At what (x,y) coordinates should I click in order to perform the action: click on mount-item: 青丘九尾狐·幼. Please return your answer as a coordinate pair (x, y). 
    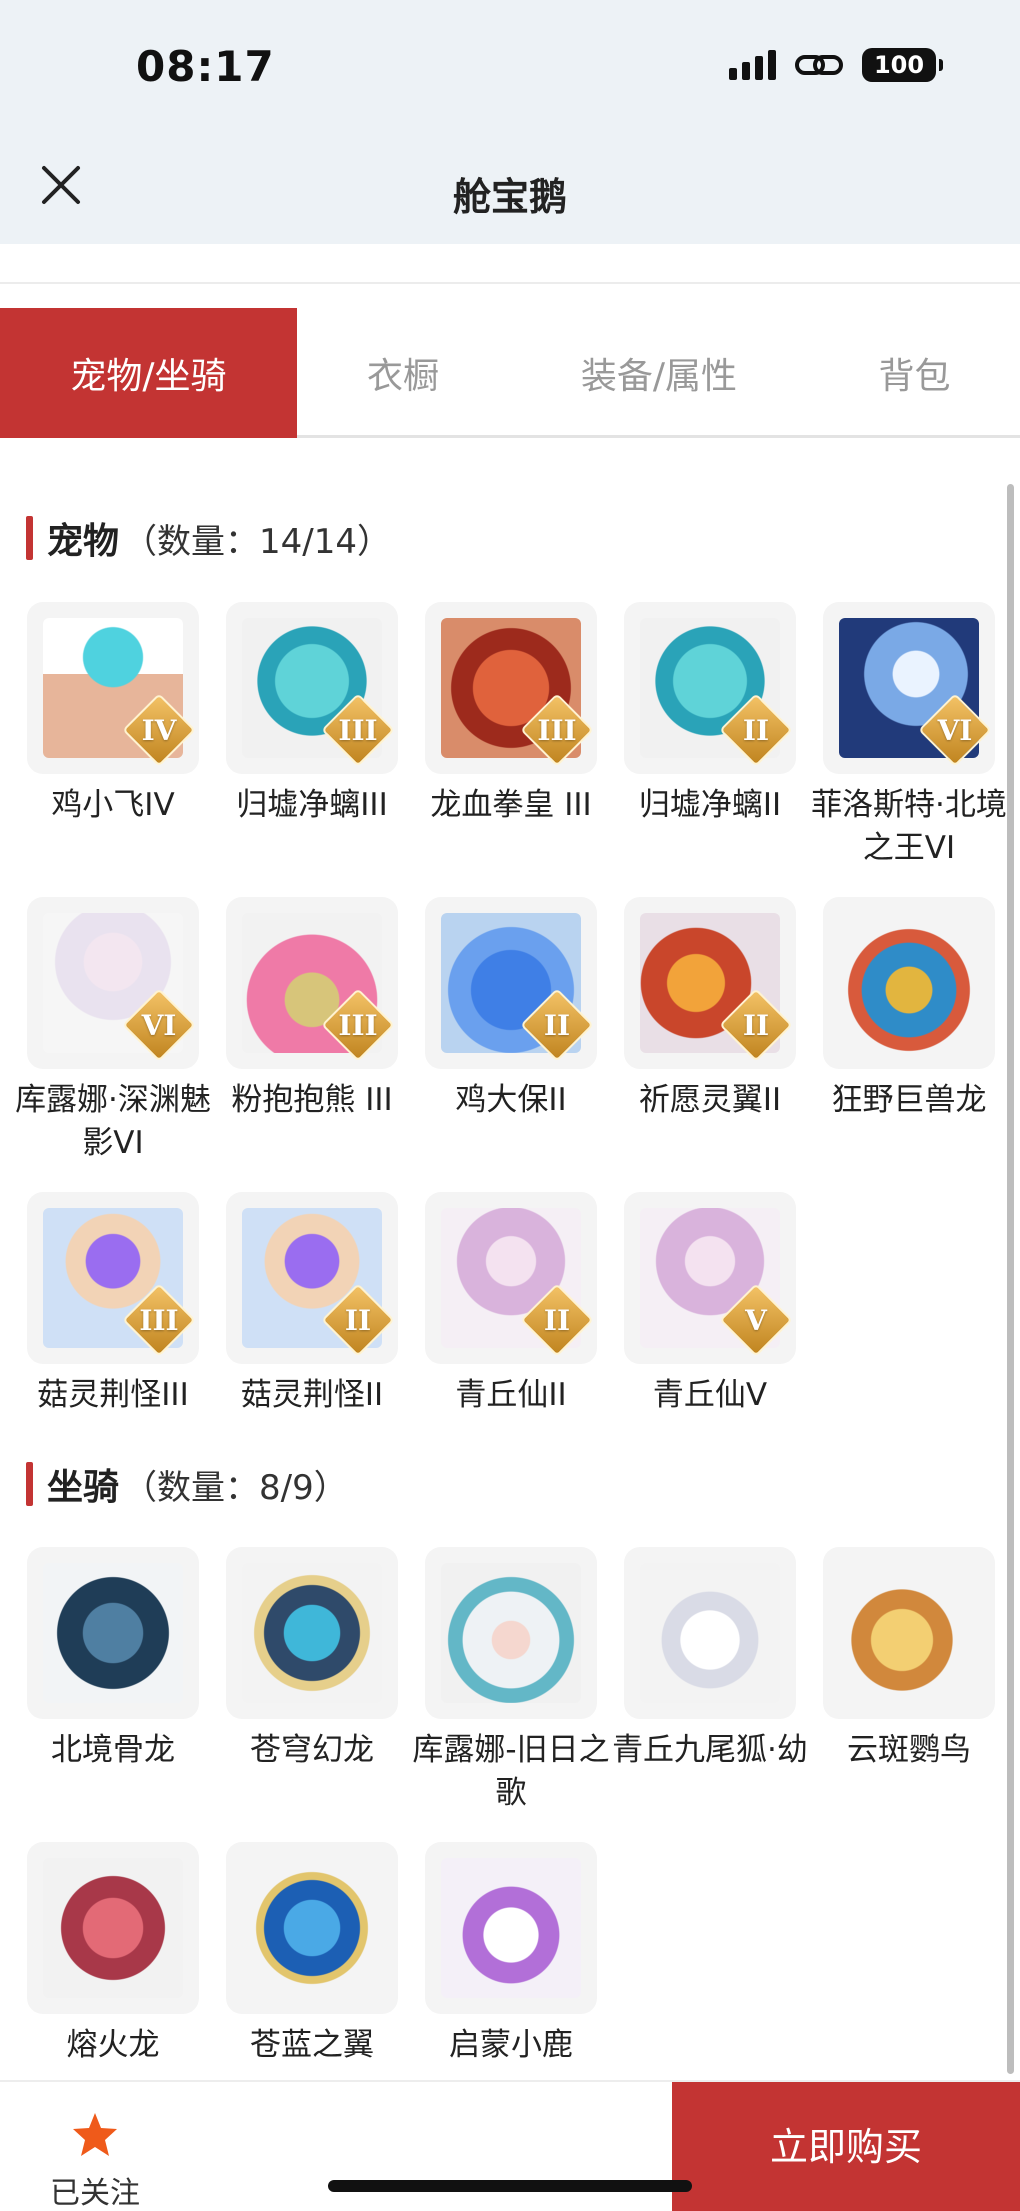
    Looking at the image, I should click on (710, 1681).